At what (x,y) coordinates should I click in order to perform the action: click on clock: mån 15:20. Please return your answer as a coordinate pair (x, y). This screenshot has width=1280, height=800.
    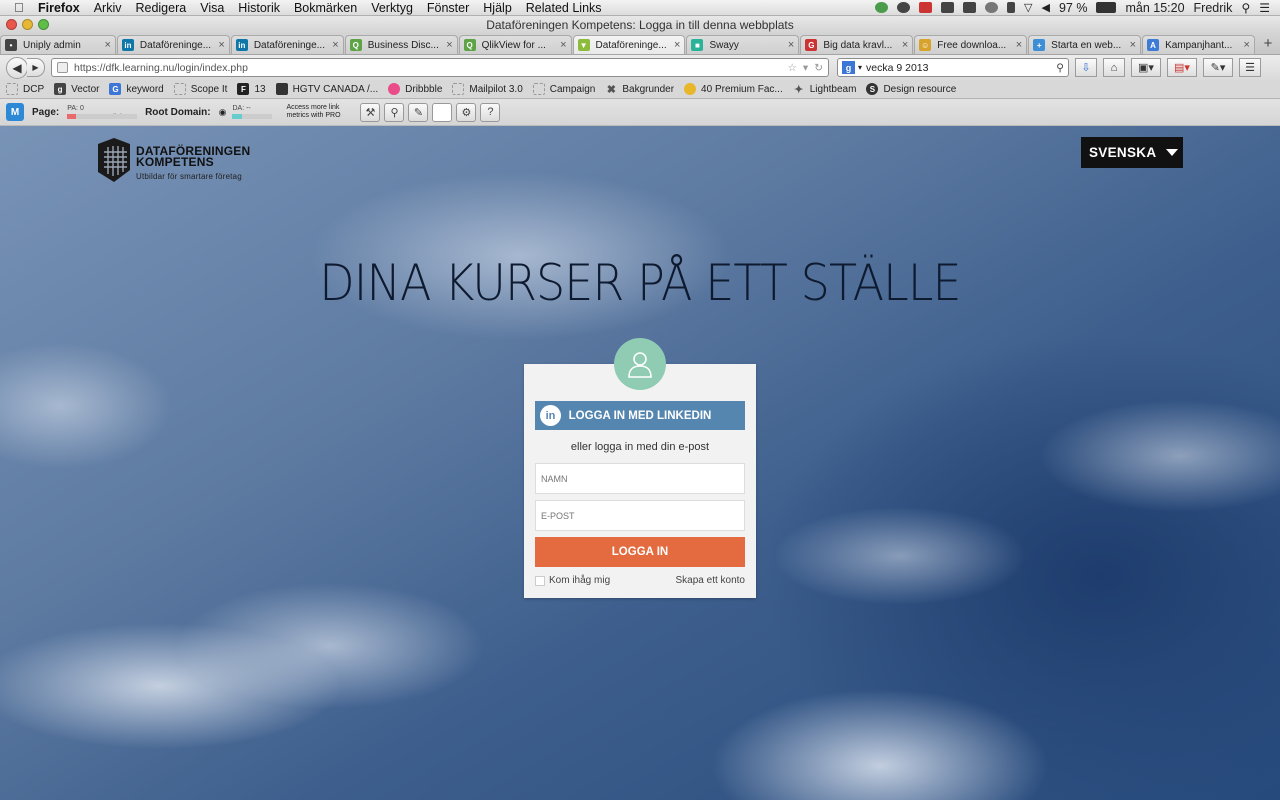
    Looking at the image, I should click on (1154, 8).